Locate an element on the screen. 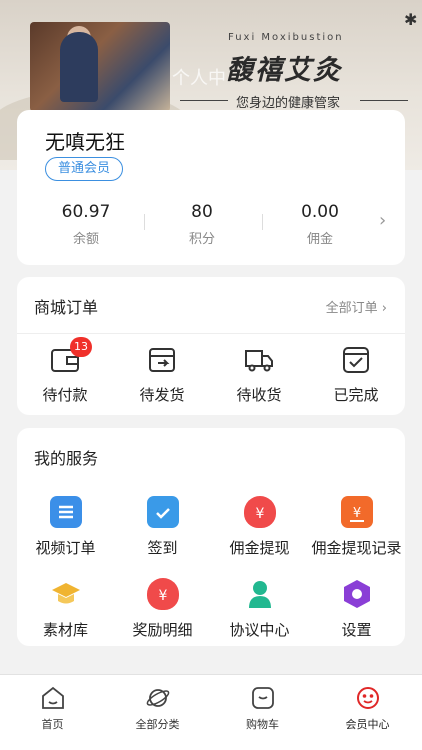 This screenshot has height=750, width=422. order-pending-payment: 13 待付款 is located at coordinates (65, 371).